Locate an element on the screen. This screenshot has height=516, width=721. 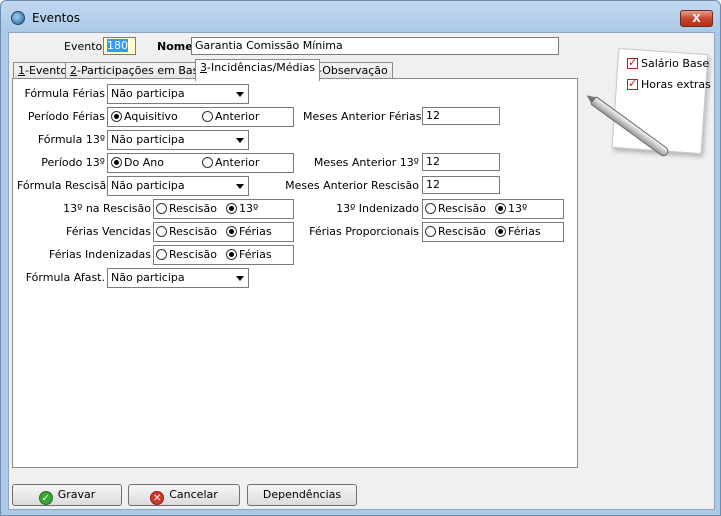
tab-incidencias: 3-Incidências/Médias is located at coordinates (258, 70).